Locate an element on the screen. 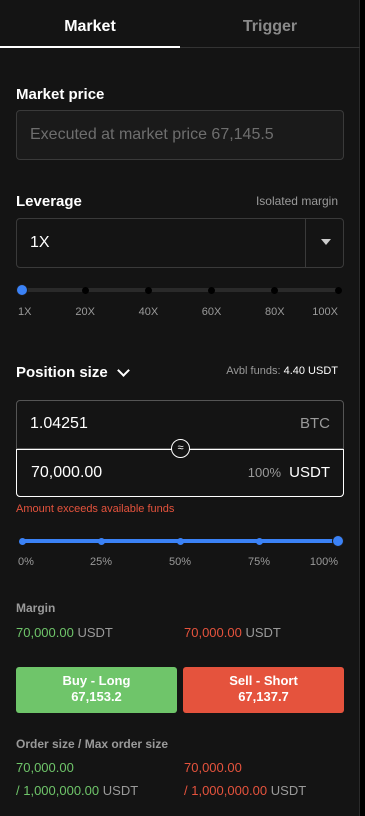  max-order-size-short: / 1,000,000.00 USDT is located at coordinates (245, 790).